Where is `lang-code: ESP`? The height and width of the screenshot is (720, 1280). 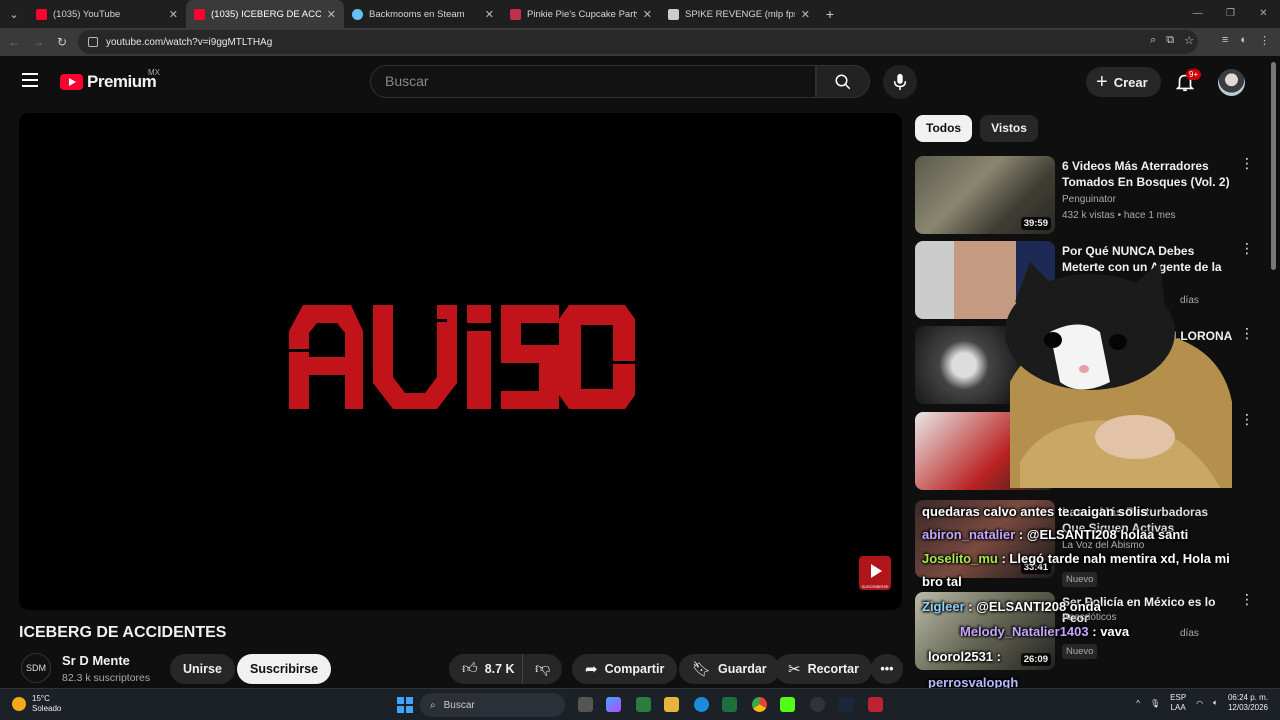
lang-code: ESP is located at coordinates (1178, 697).